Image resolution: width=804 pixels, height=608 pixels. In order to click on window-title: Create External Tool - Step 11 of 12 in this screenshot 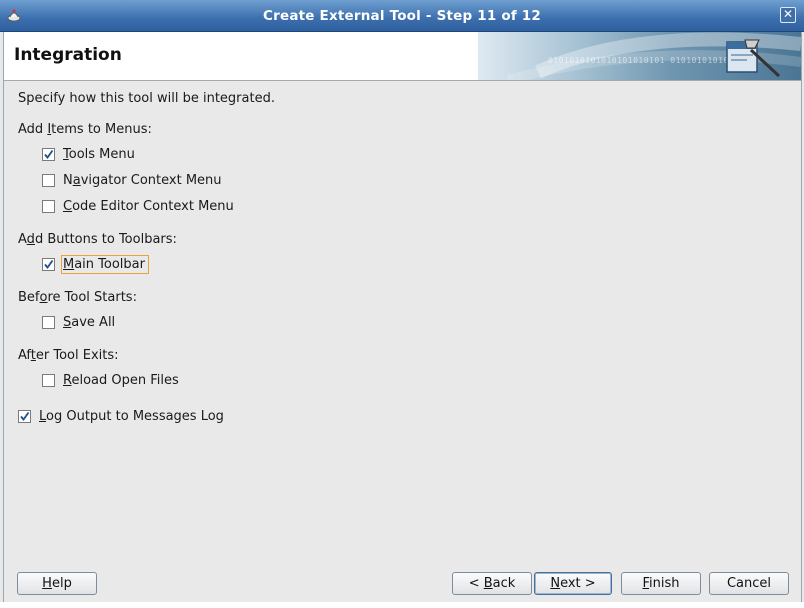, I will do `click(402, 16)`.